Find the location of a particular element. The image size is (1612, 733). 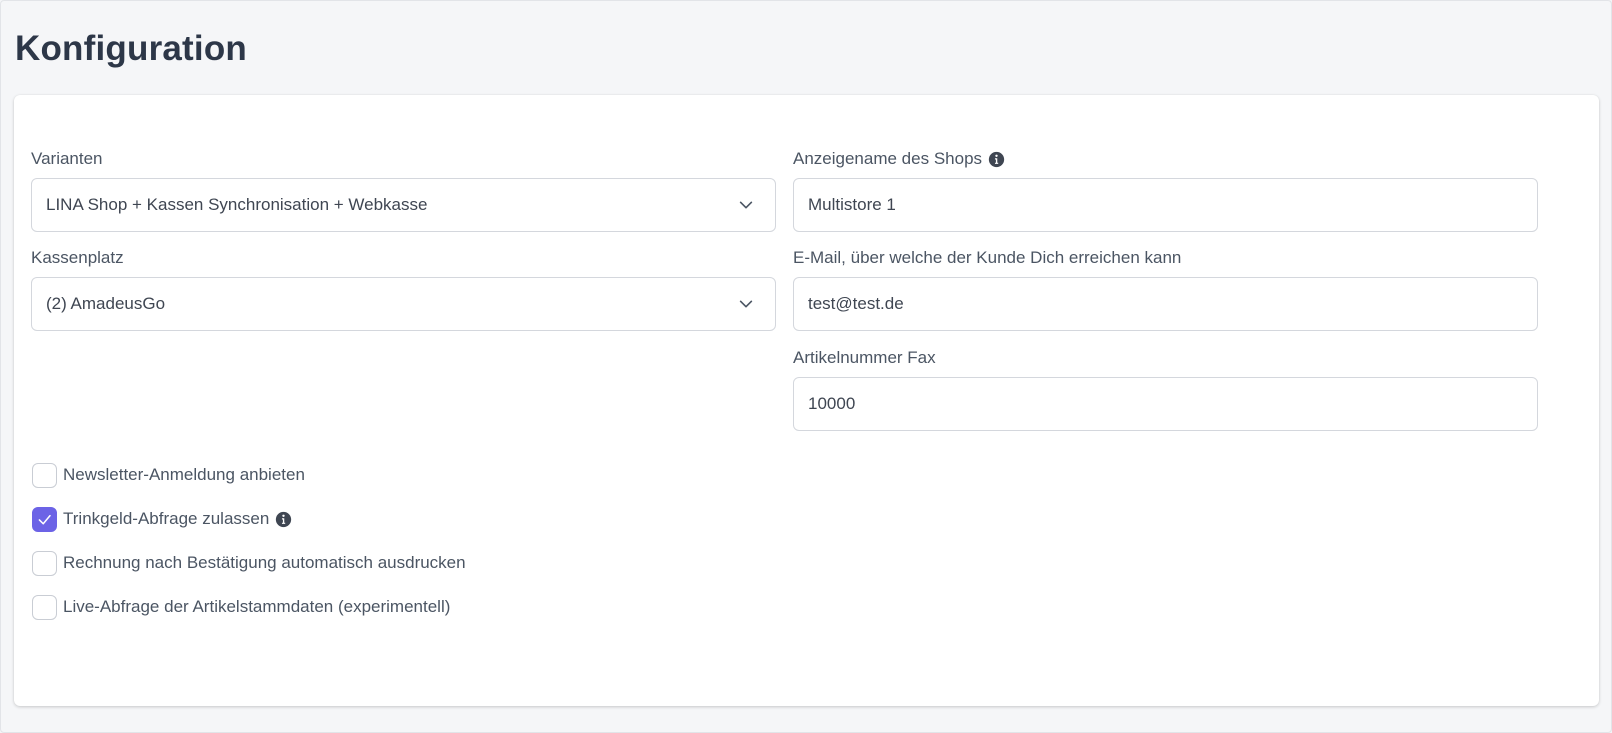

kassenplatz-selected-value: (2) AmadeusGo is located at coordinates (106, 303).